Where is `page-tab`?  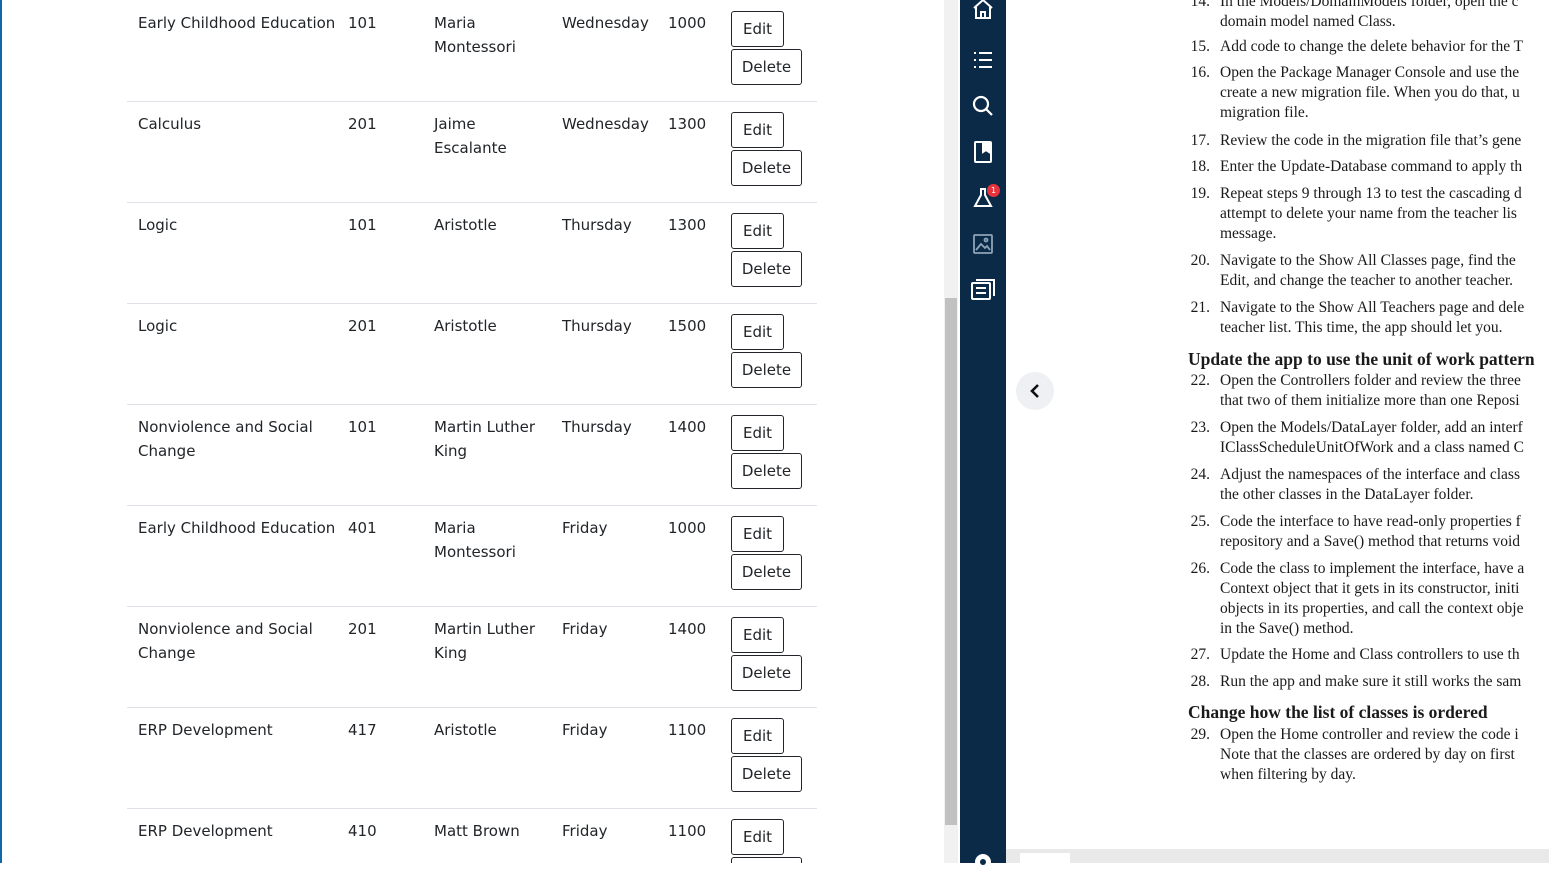 page-tab is located at coordinates (1045, 858).